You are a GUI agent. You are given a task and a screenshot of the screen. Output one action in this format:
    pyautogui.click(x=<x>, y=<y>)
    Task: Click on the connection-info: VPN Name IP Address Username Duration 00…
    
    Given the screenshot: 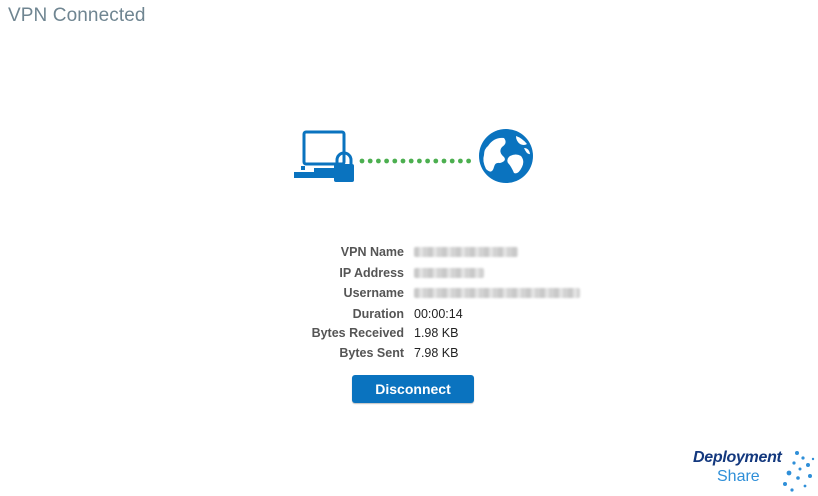 What is the action you would take?
    pyautogui.click(x=420, y=303)
    